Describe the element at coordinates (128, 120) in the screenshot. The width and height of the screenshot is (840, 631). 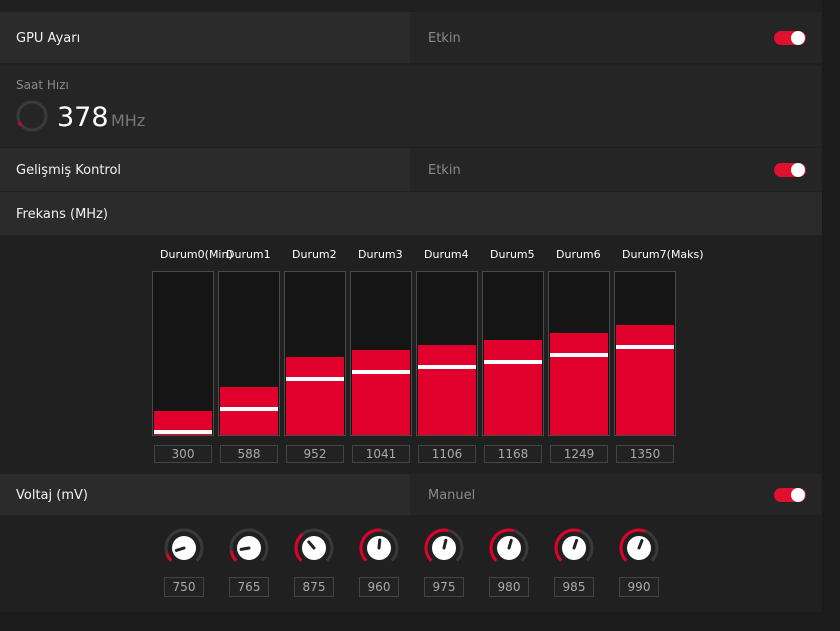
I see `clock-speed-unit: MHz` at that location.